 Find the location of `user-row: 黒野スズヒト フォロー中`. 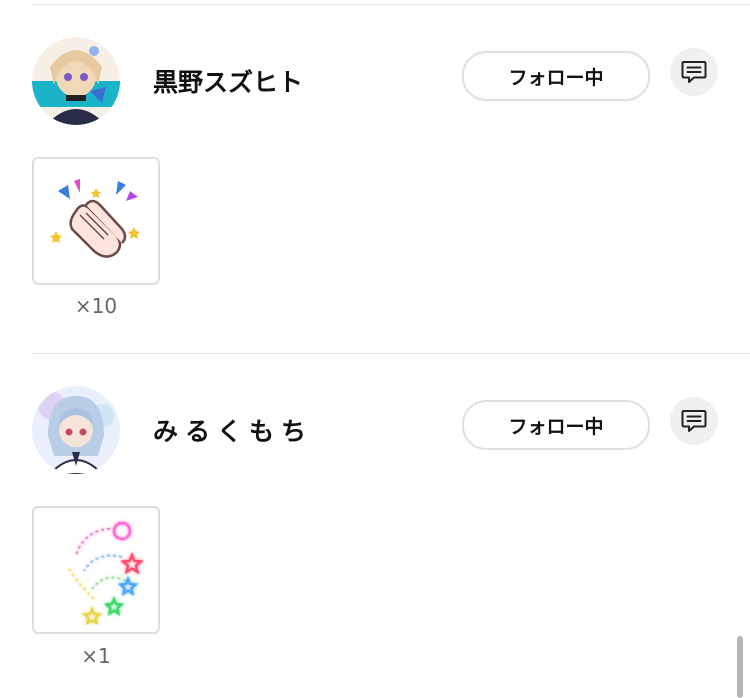

user-row: 黒野スズヒト フォロー中 is located at coordinates (375, 82).